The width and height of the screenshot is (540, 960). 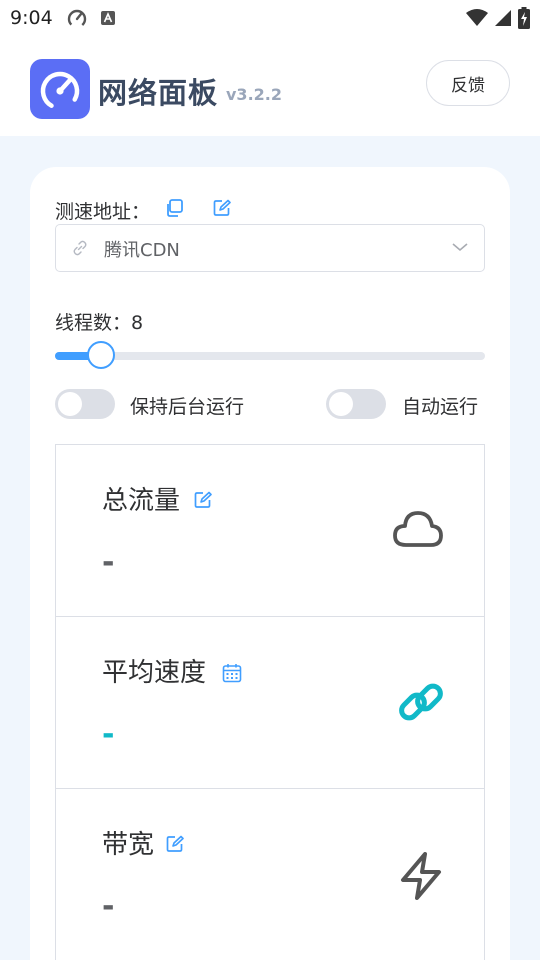 I want to click on app-header: 网络面板 v3.2.2 反馈, so click(x=270, y=86).